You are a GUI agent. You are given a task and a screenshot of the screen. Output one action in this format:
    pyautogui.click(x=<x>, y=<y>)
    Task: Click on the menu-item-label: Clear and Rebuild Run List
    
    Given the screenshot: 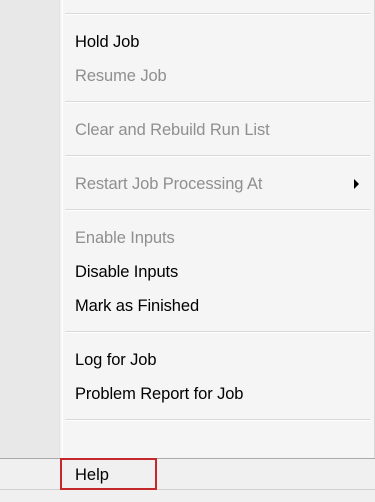 What is the action you would take?
    pyautogui.click(x=172, y=130)
    